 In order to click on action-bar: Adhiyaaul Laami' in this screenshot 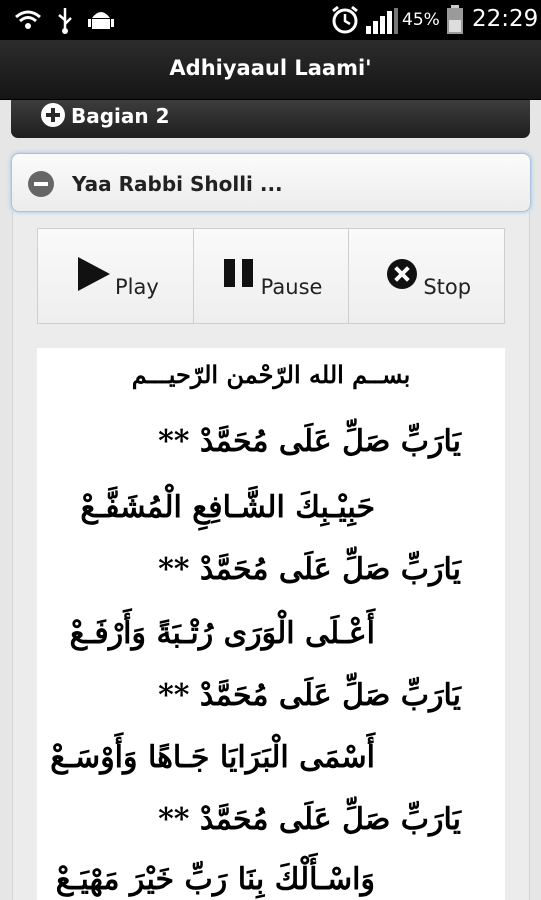, I will do `click(270, 70)`.